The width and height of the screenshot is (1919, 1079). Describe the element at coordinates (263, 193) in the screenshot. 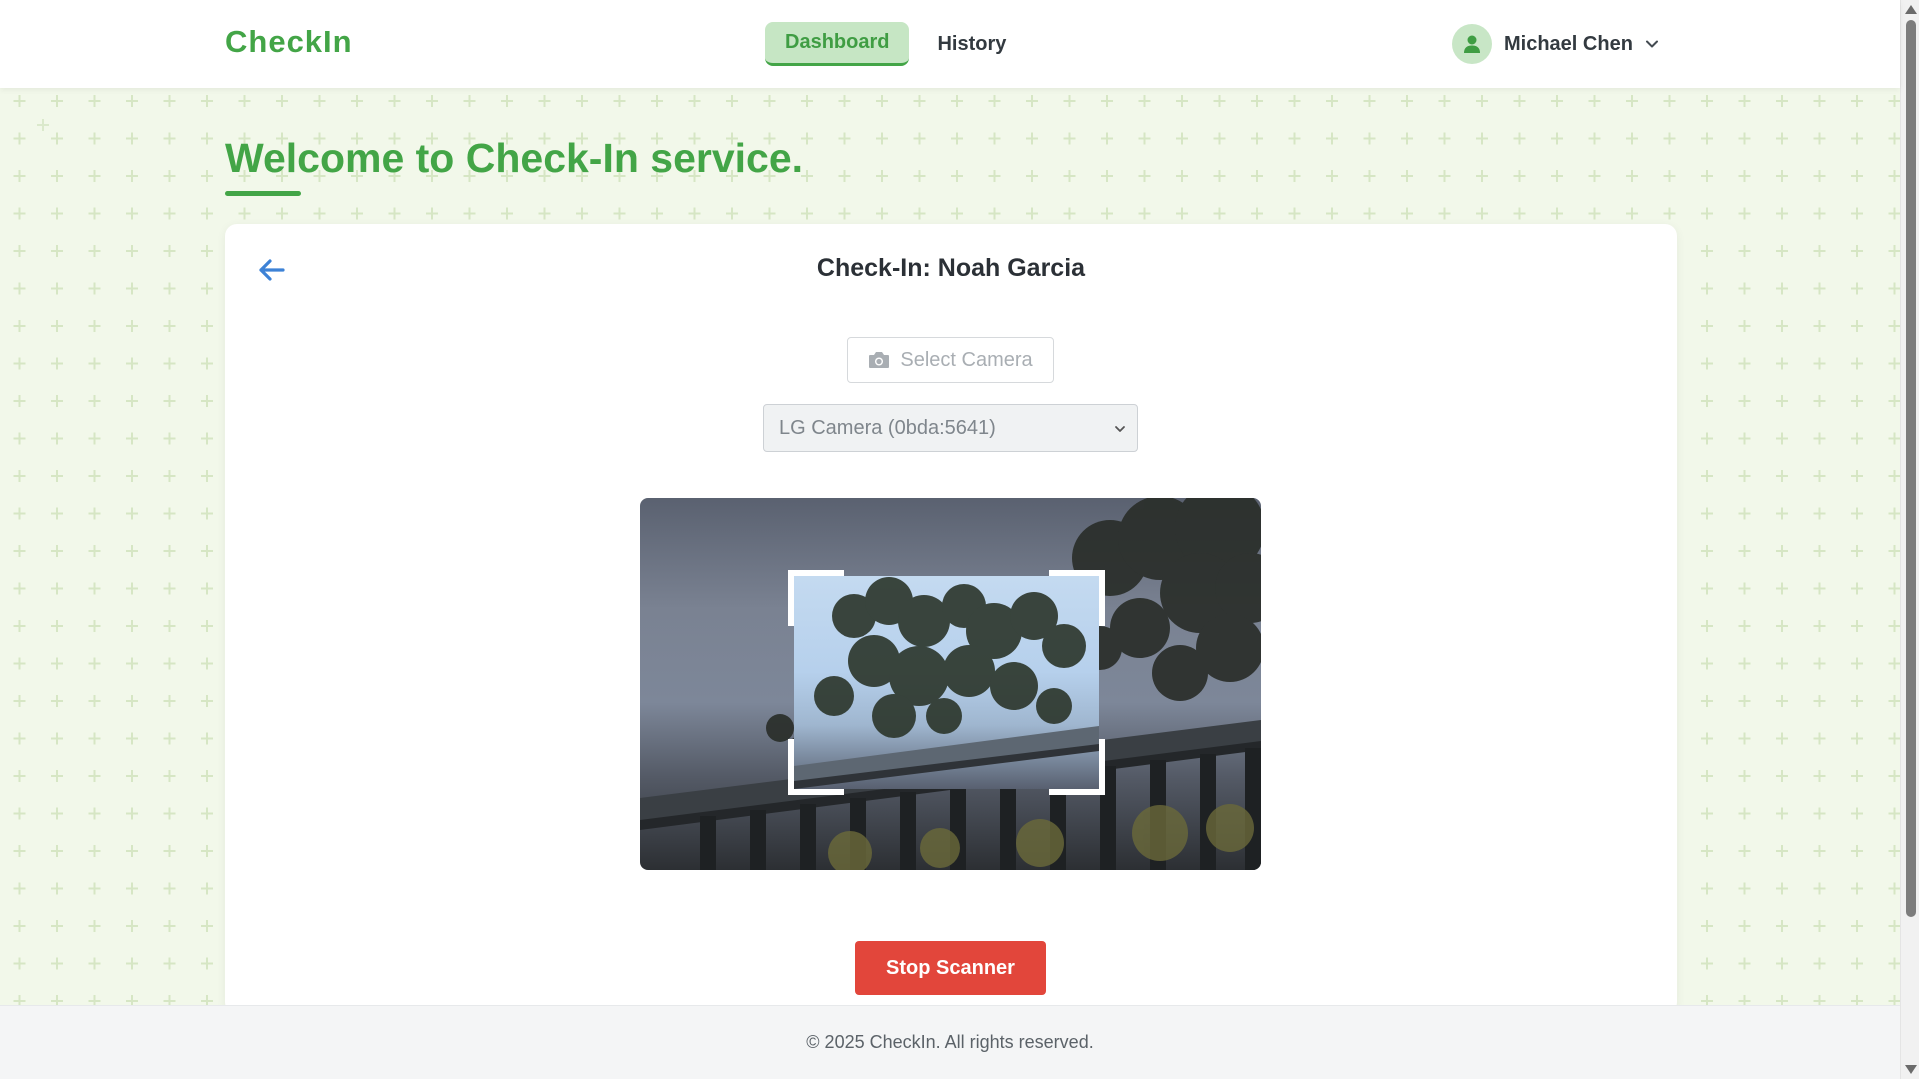

I see `title-underline` at that location.